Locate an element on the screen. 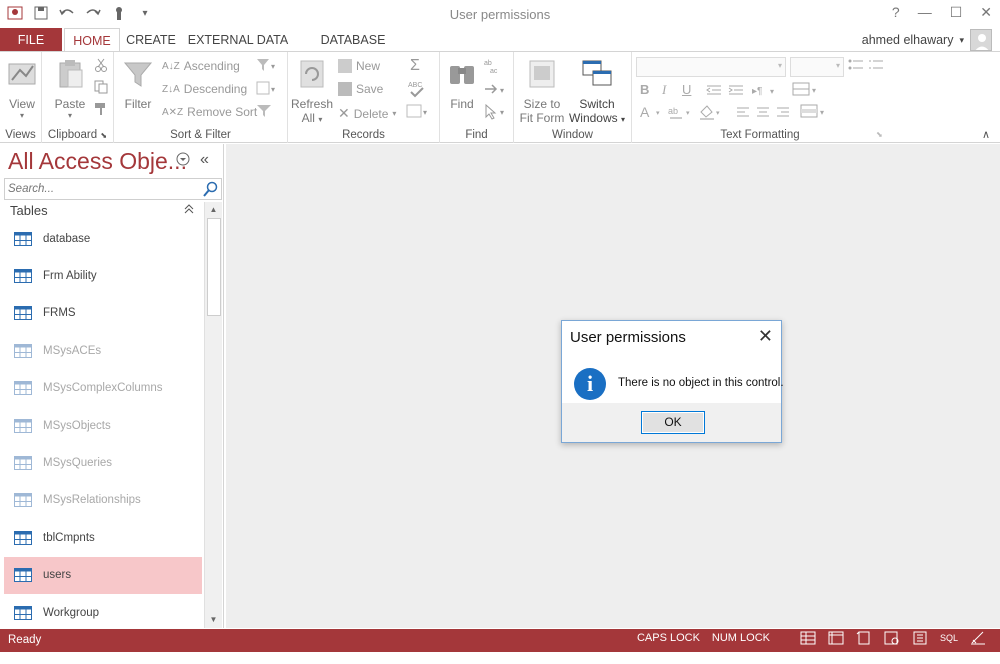  toggle-filter-icon is located at coordinates (264, 111).